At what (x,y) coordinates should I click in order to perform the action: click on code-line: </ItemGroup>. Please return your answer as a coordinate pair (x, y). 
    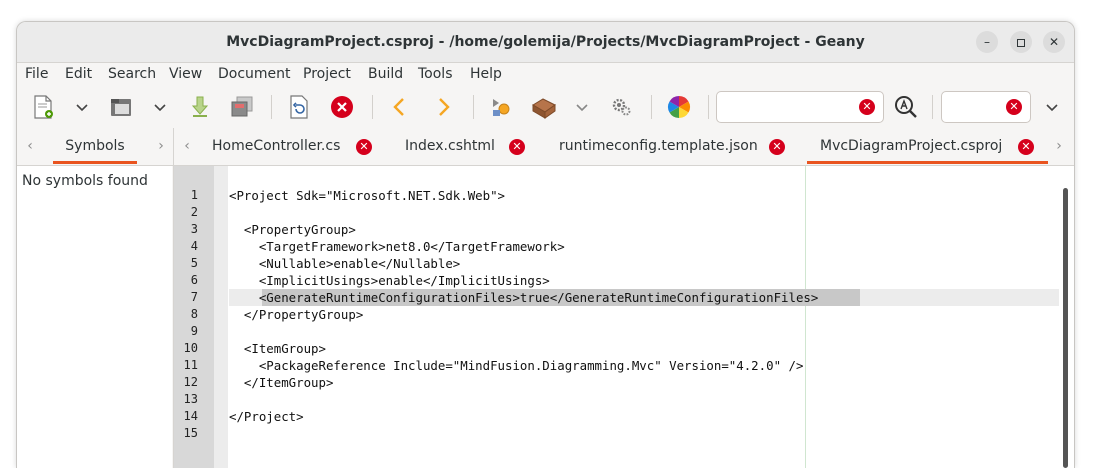
    Looking at the image, I should click on (281, 382).